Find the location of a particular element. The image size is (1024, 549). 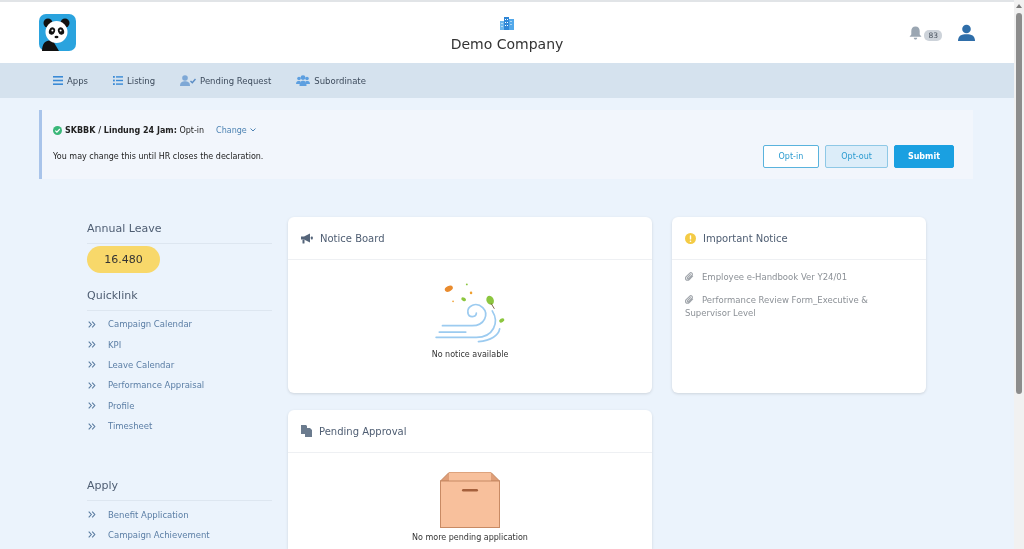

quick-link: Campaign Calendar is located at coordinates (140, 324).